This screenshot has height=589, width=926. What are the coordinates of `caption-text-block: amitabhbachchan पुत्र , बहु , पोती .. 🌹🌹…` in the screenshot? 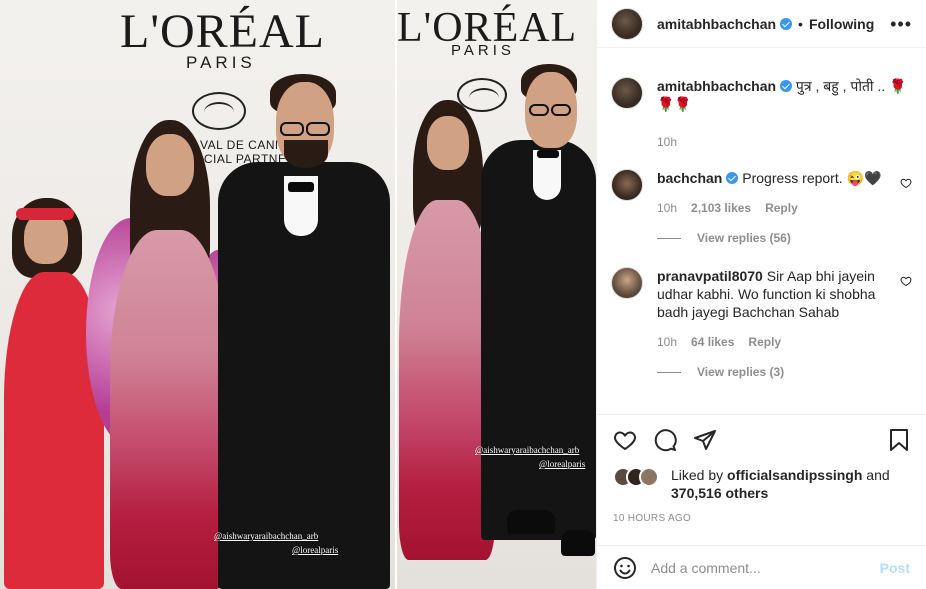 It's located at (784, 95).